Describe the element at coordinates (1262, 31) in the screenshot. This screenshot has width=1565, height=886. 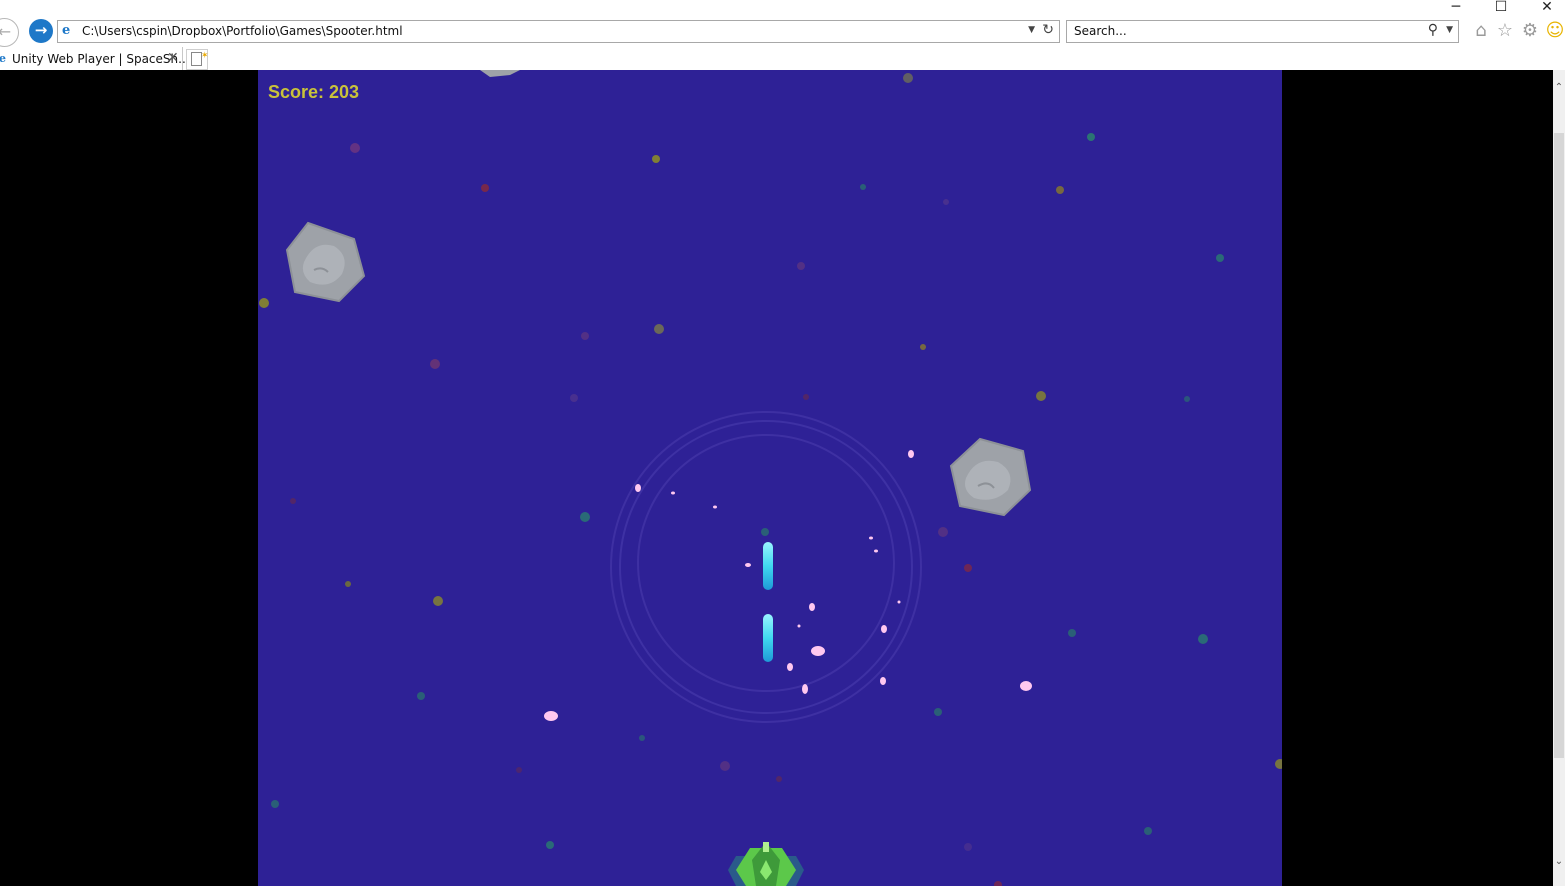
I see `search-input: Search... ⚲ ▼` at that location.